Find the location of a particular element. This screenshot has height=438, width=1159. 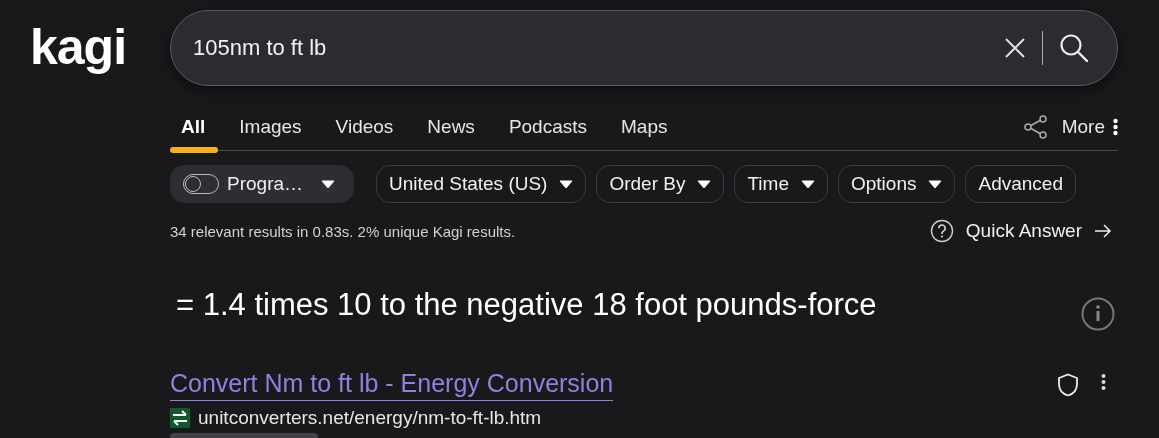

quick-answer-link: Quick Answer is located at coordinates (1020, 231).